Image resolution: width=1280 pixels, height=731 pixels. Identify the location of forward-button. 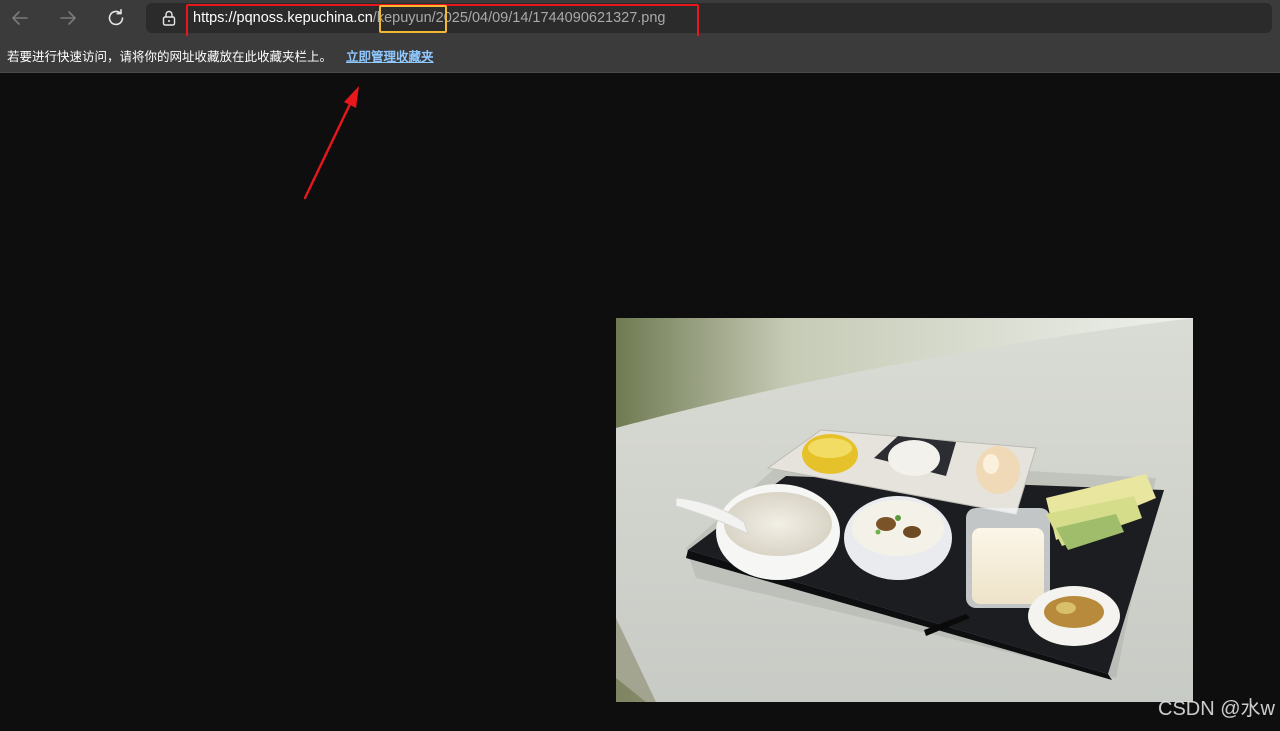
(68, 18).